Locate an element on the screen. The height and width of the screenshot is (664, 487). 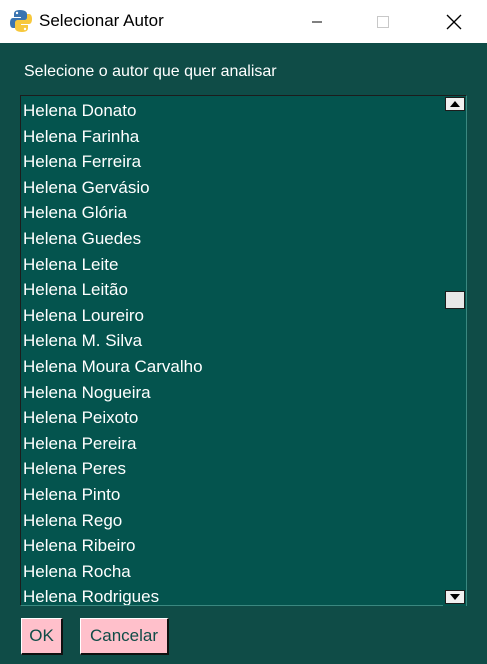
window-title: Selecionar Autor is located at coordinates (101, 20).